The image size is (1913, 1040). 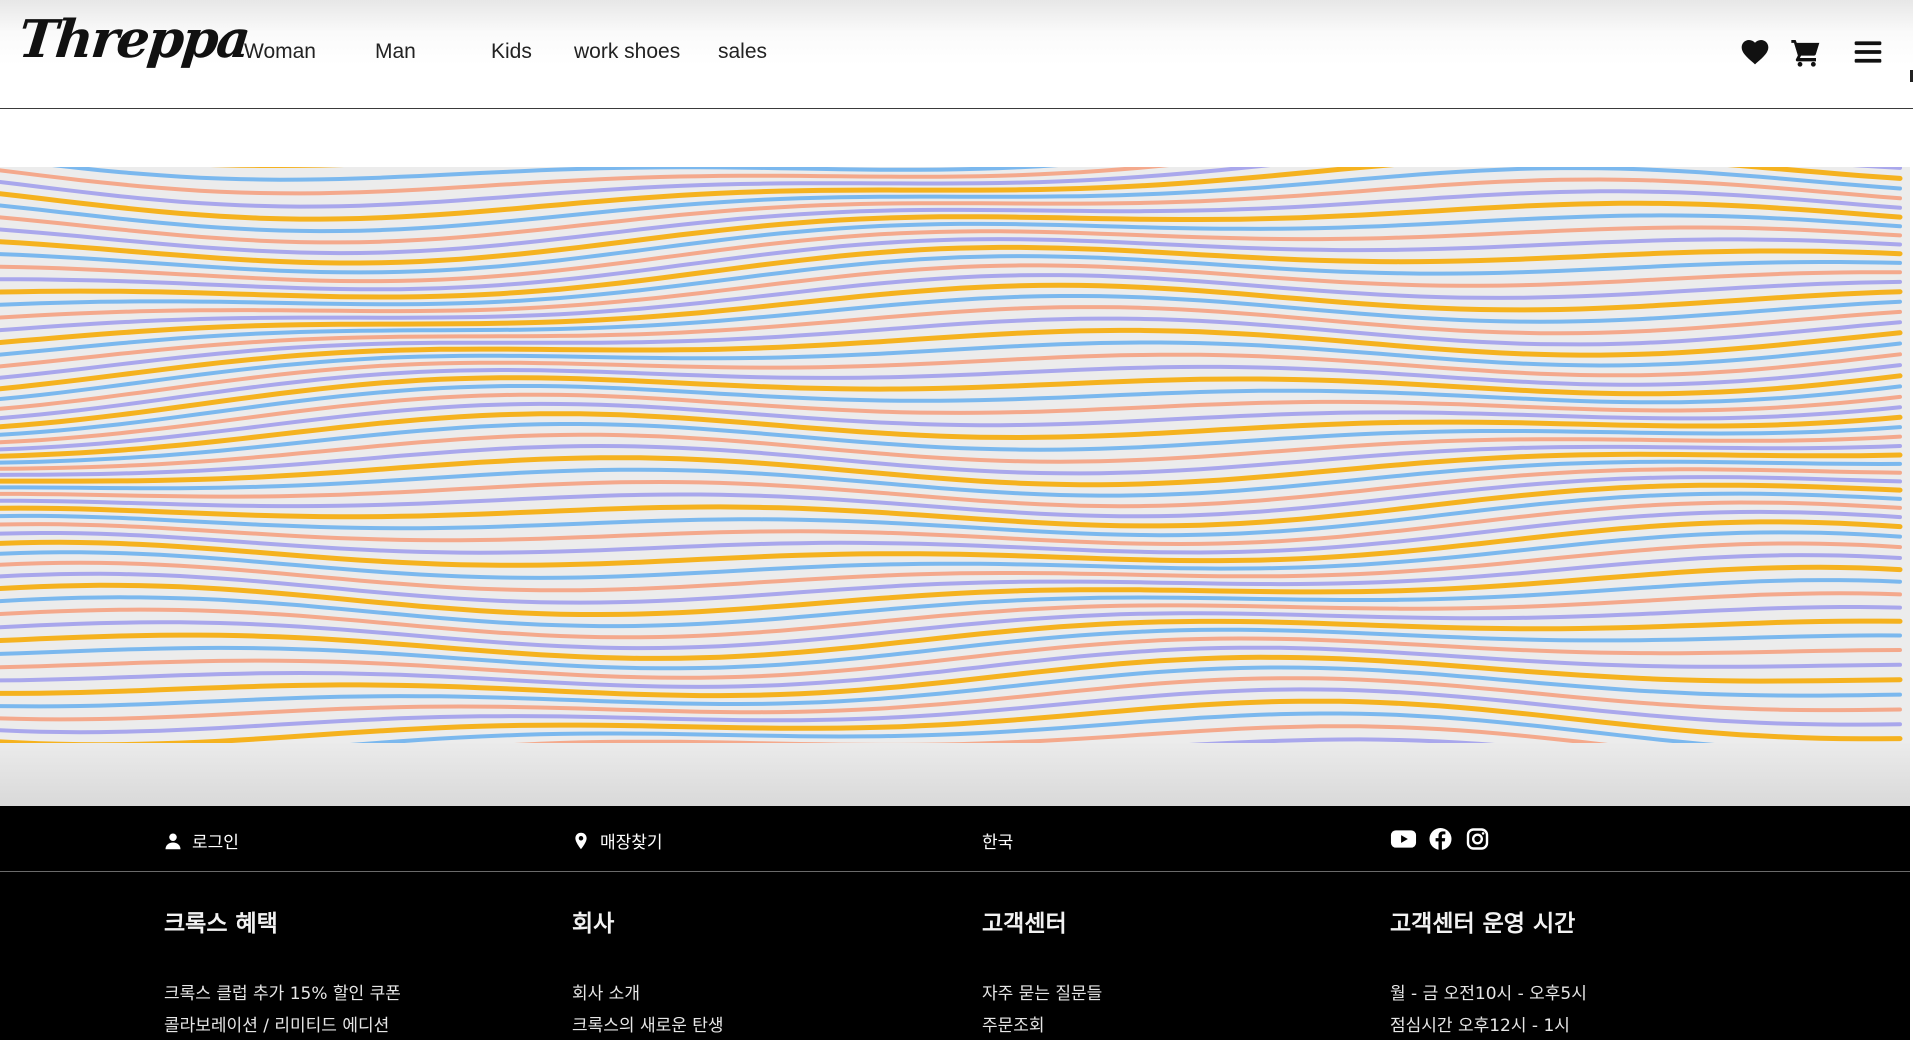 I want to click on footer-link-about: 회사 소개, so click(x=648, y=994).